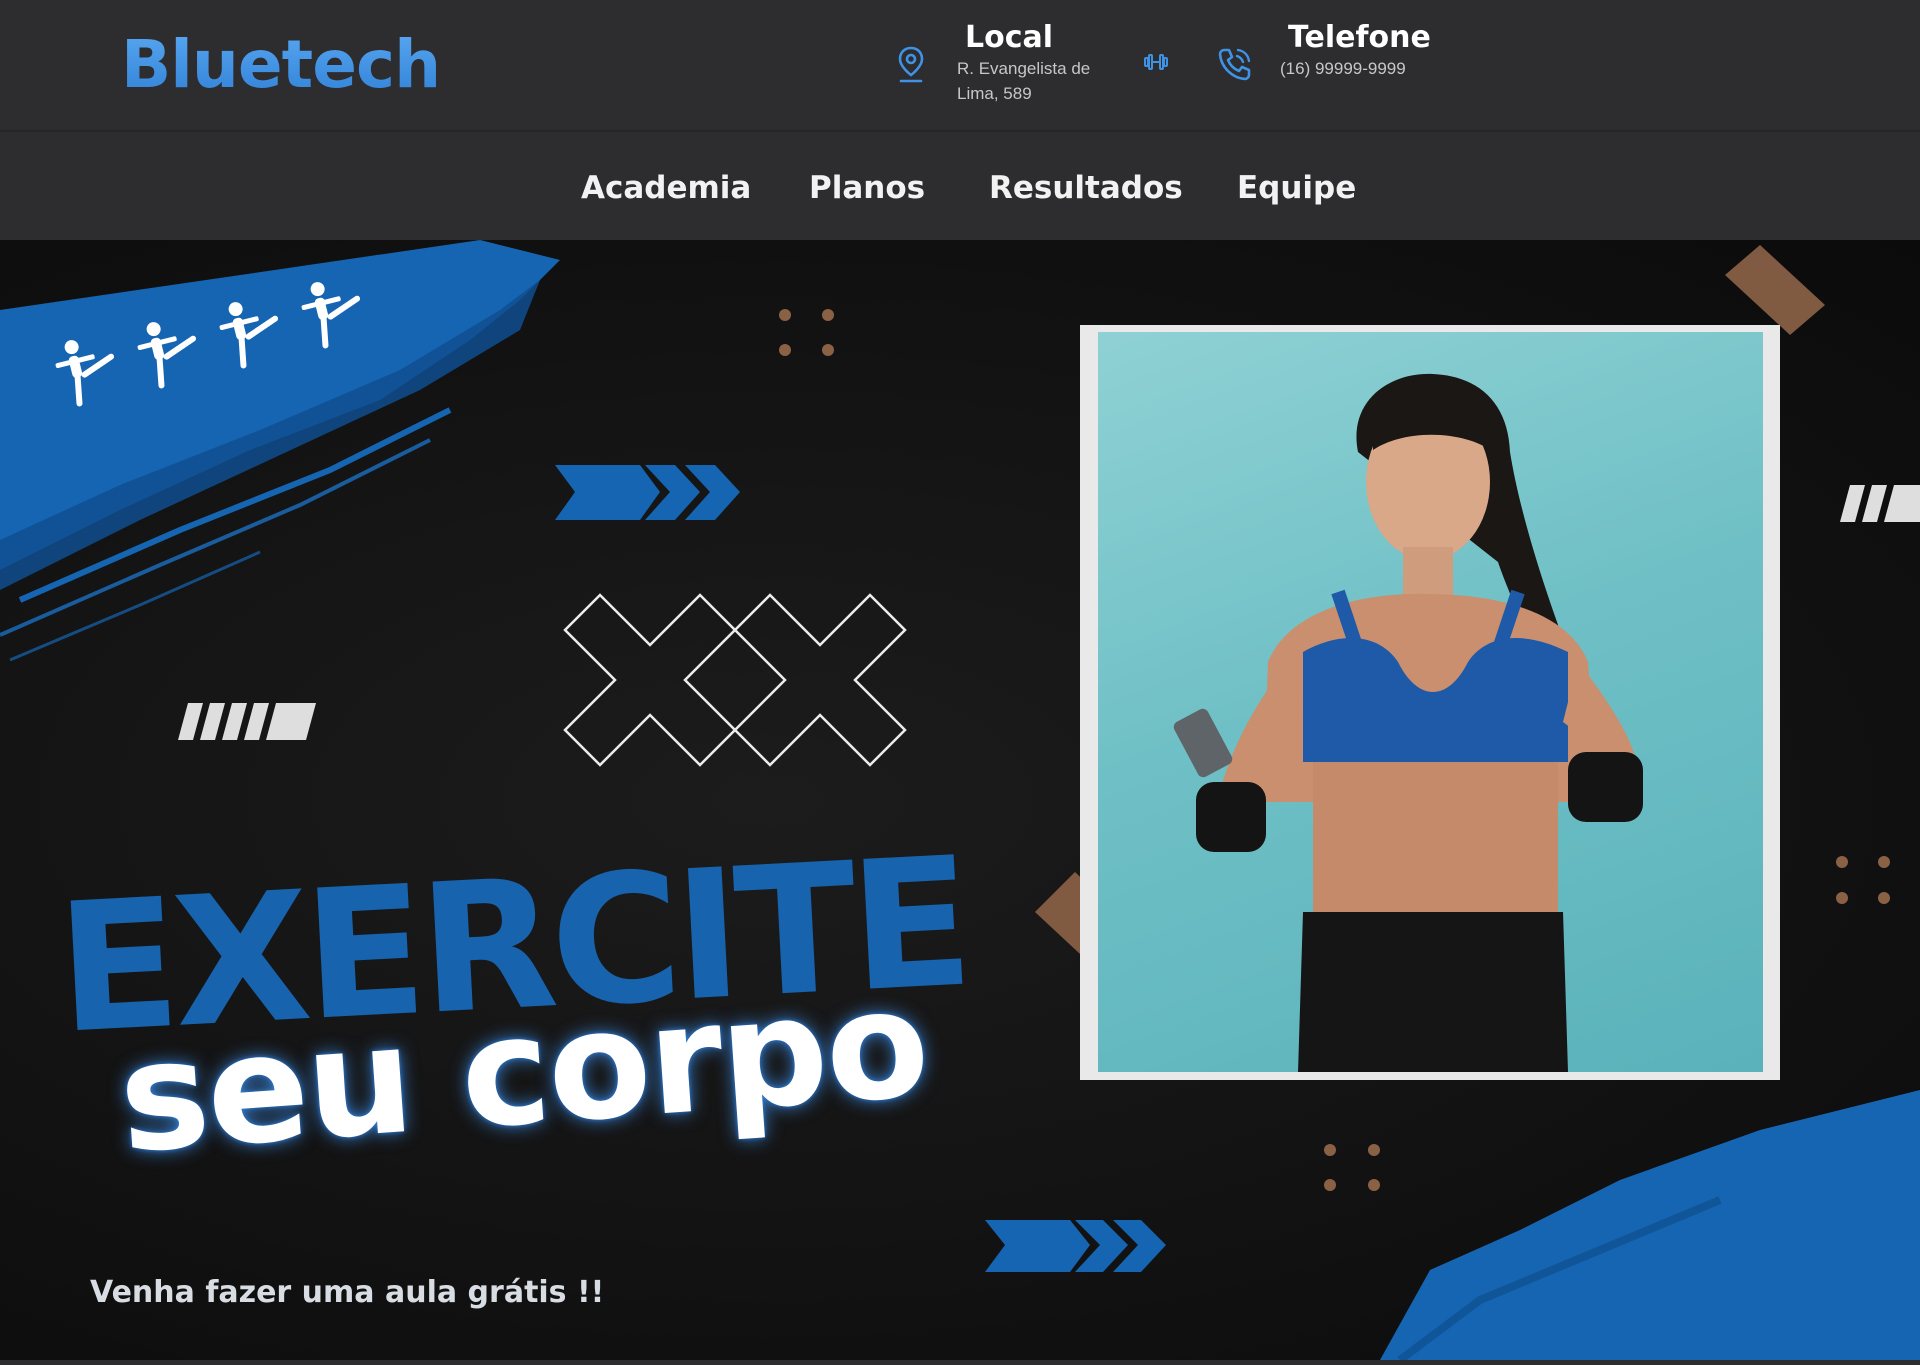 The height and width of the screenshot is (1365, 1920). Describe the element at coordinates (735, 680) in the screenshot. I see `x-outline-shapes` at that location.